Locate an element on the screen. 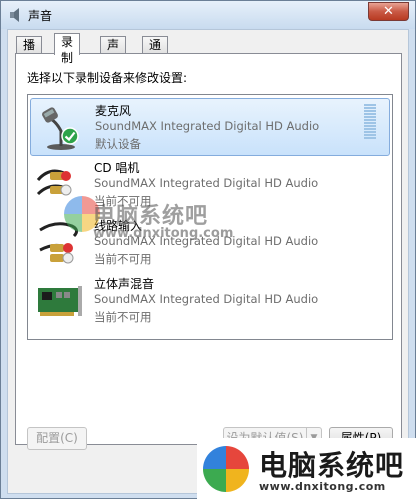  level-meter is located at coordinates (370, 122).